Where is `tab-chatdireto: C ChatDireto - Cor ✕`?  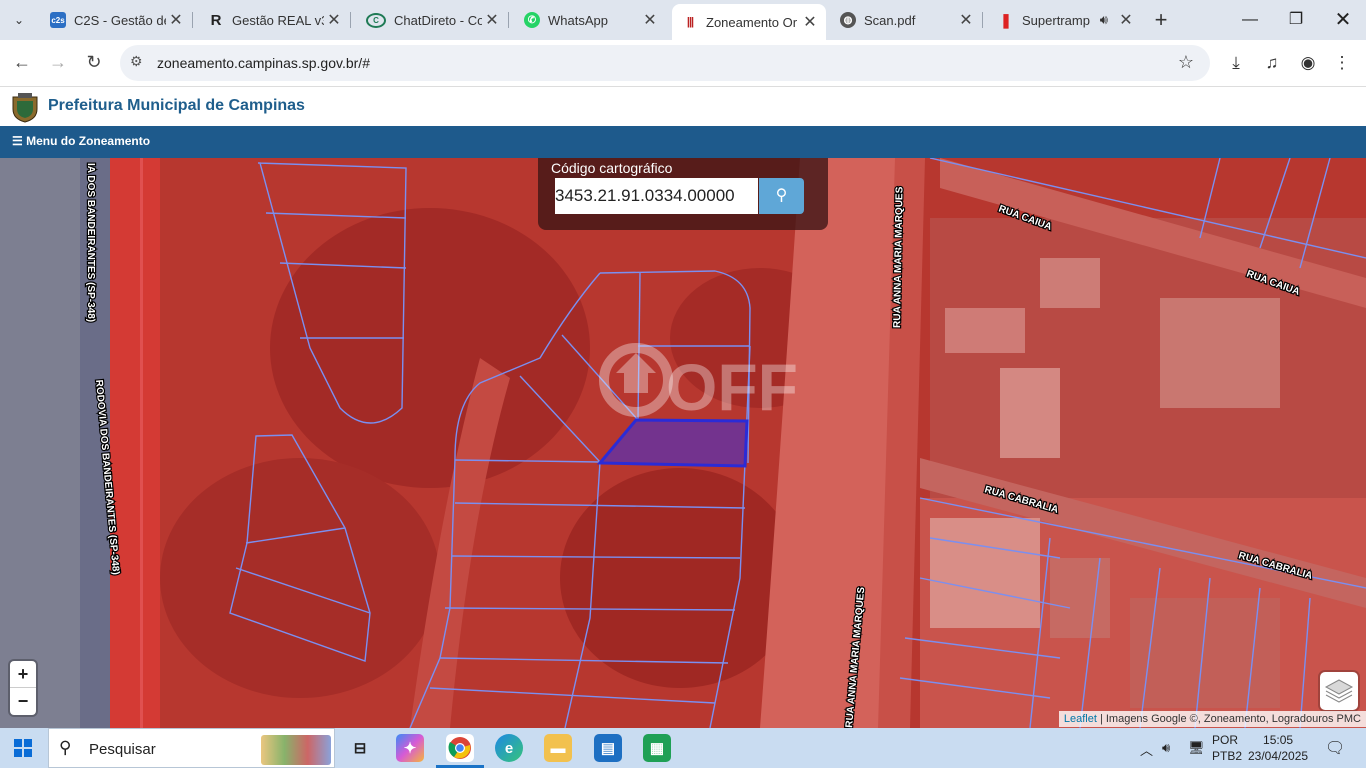
tab-chatdireto: C ChatDireto - Cor ✕ is located at coordinates (432, 20).